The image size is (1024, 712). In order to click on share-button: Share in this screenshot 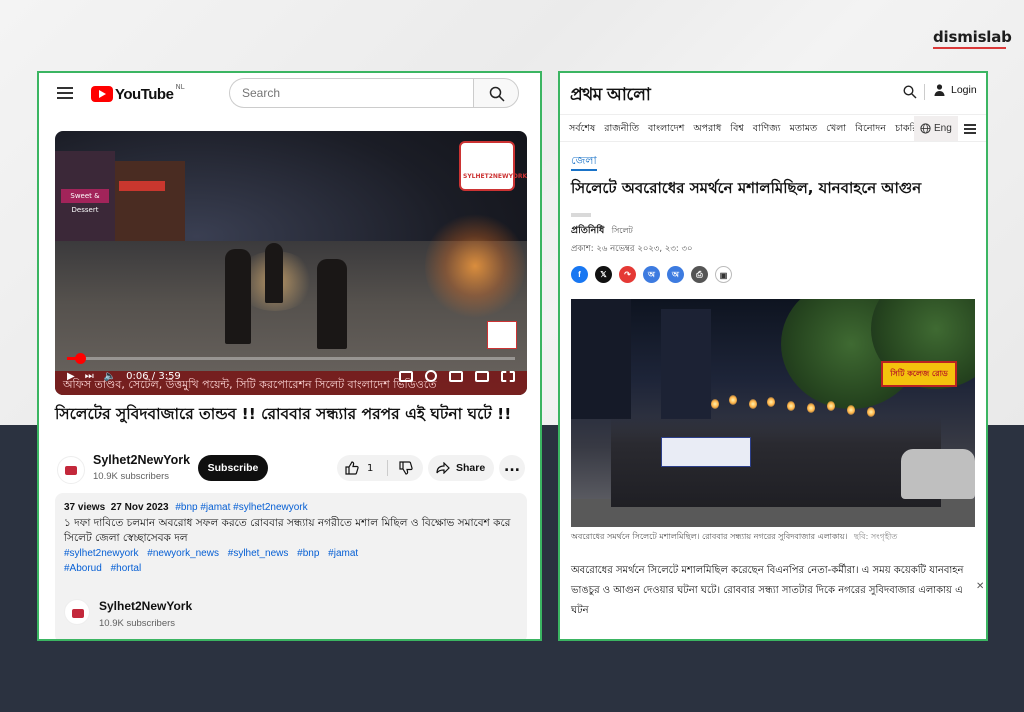, I will do `click(461, 468)`.